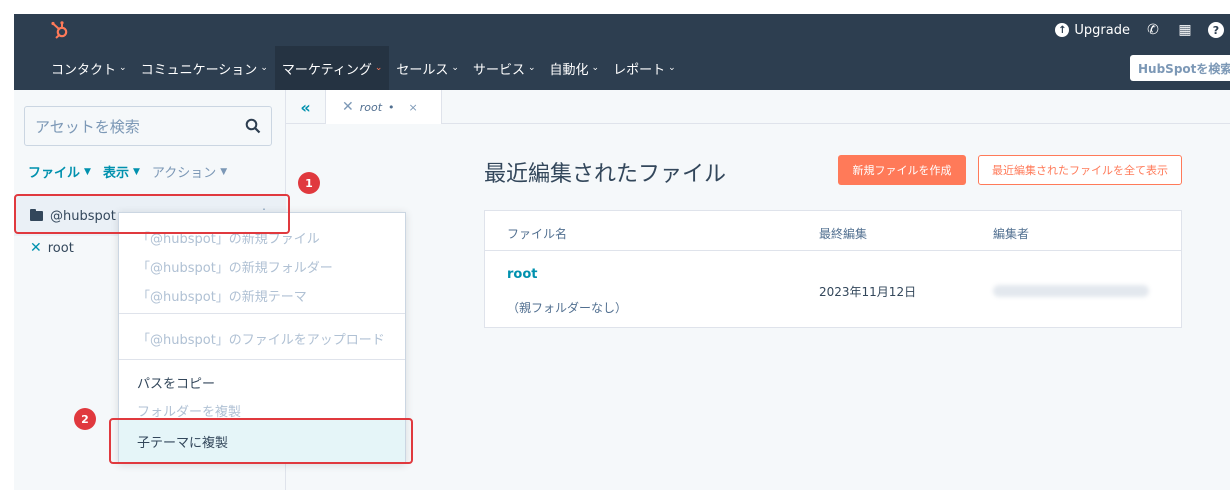  I want to click on nav-label: マーケティング, so click(326, 70).